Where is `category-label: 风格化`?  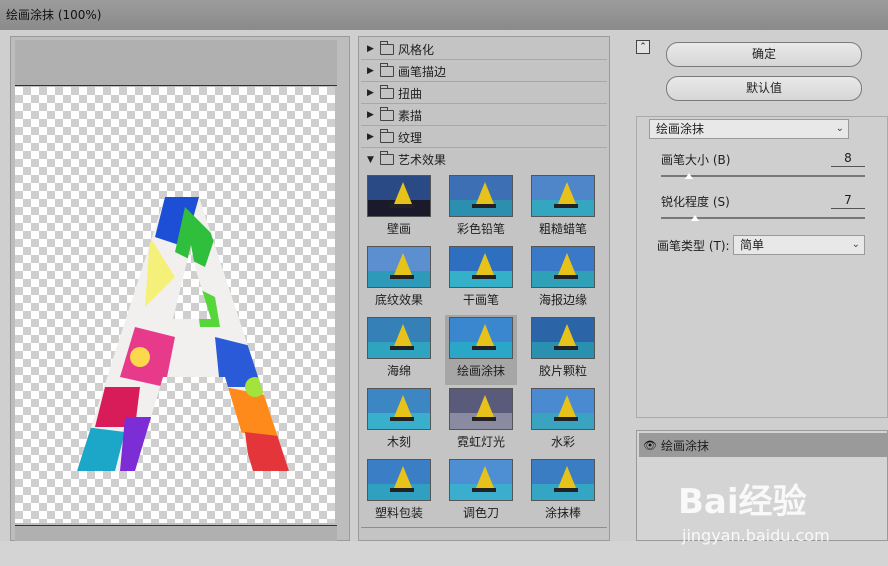
category-label: 风格化 is located at coordinates (416, 49).